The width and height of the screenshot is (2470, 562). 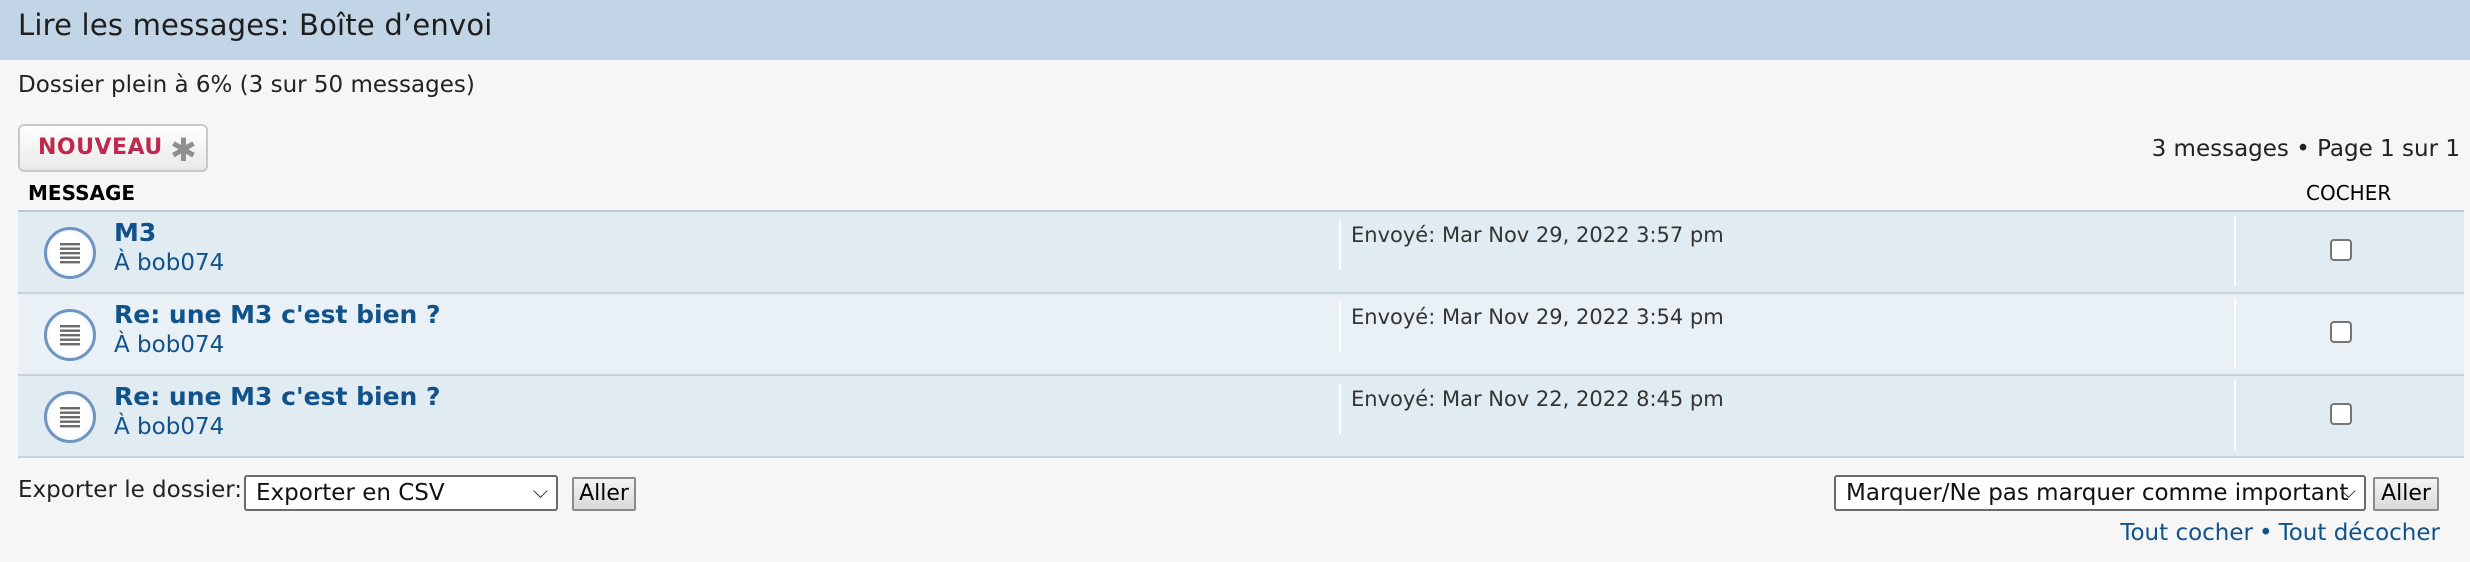 What do you see at coordinates (604, 494) in the screenshot?
I see `export-go-button: Aller` at bounding box center [604, 494].